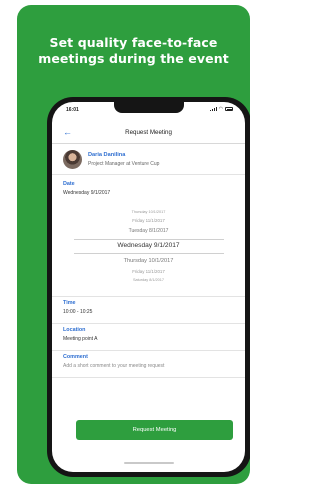 The image size is (320, 491). I want to click on comment-label: Comment, so click(75, 357).